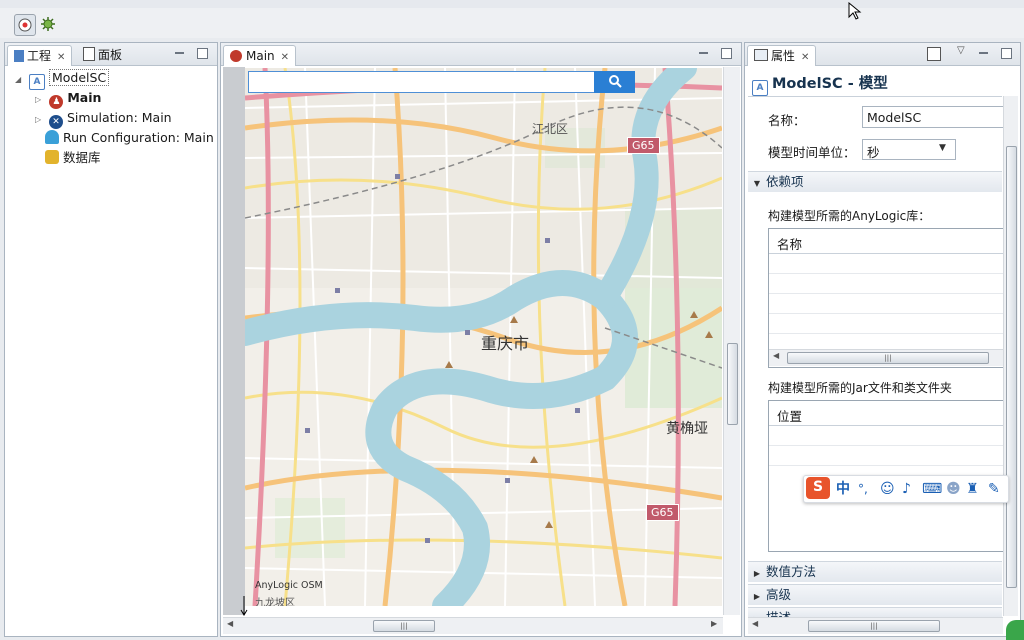 The height and width of the screenshot is (640, 1024). What do you see at coordinates (818, 488) in the screenshot?
I see `sogou-logo-icon: S` at bounding box center [818, 488].